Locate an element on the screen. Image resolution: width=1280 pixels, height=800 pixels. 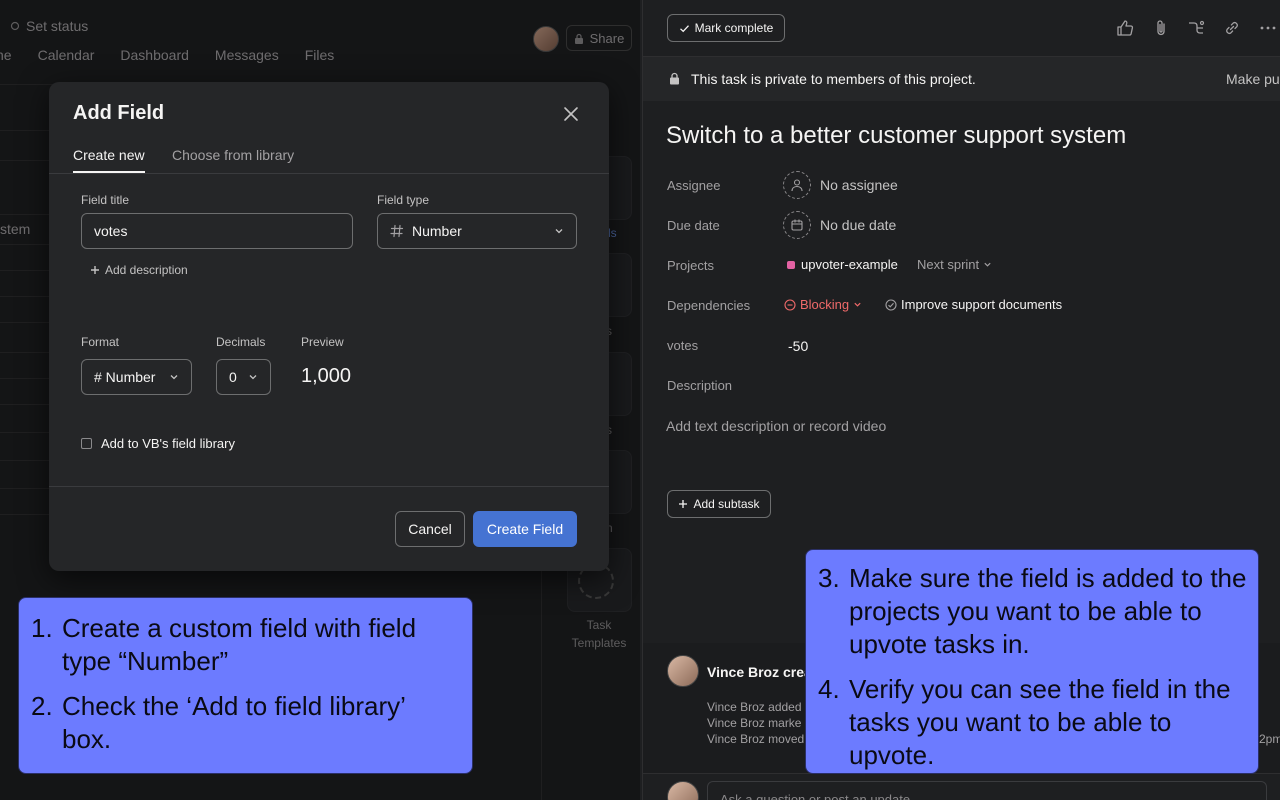
section-name: Next sprint is located at coordinates (948, 264).